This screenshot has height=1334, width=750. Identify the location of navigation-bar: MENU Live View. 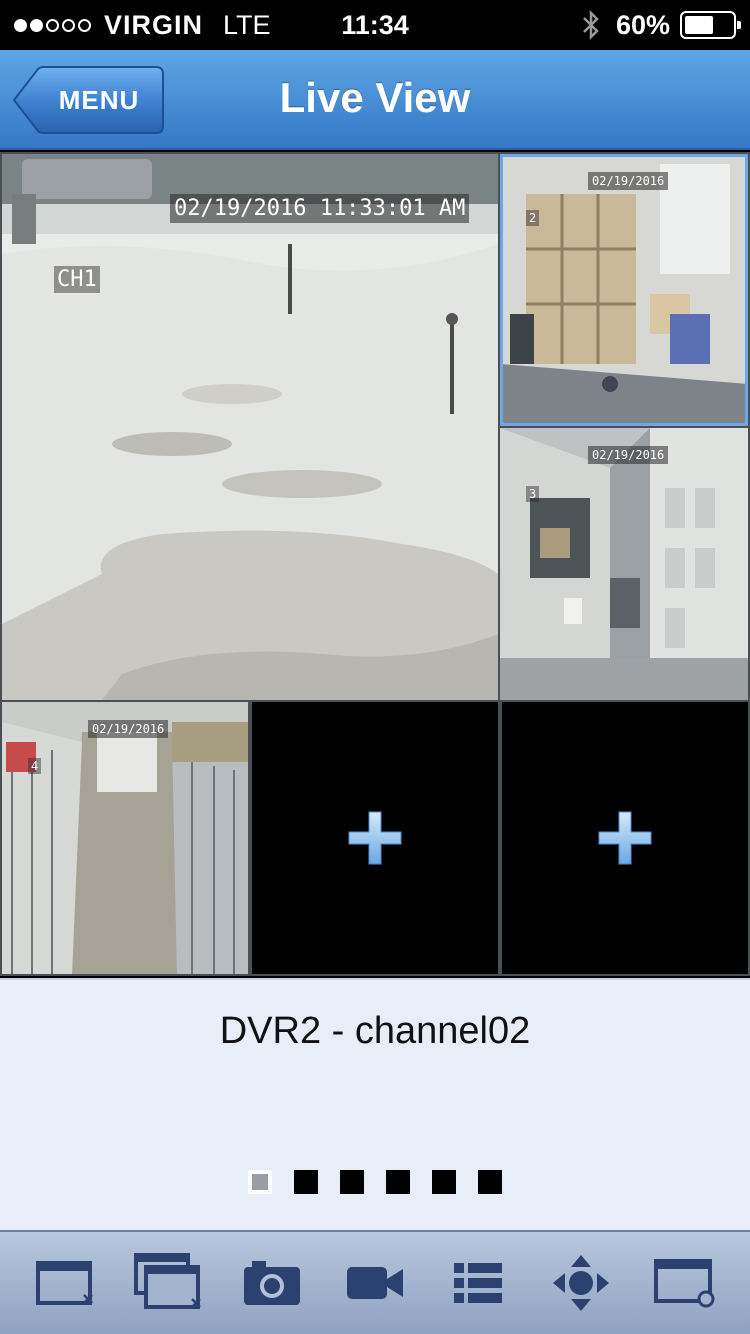
(375, 100).